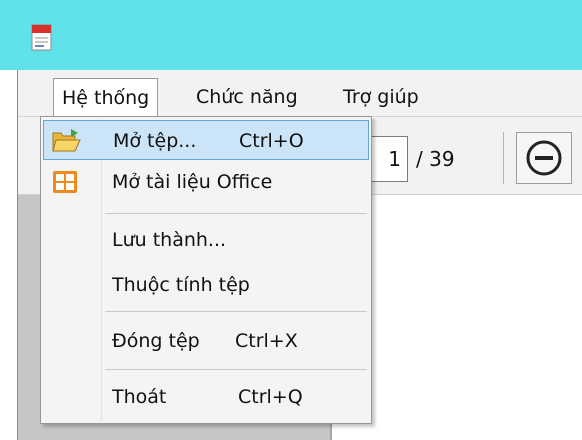 The image size is (582, 440). Describe the element at coordinates (206, 140) in the screenshot. I see `menu-item-open-file: Mở tệp... Ctrl+O` at that location.